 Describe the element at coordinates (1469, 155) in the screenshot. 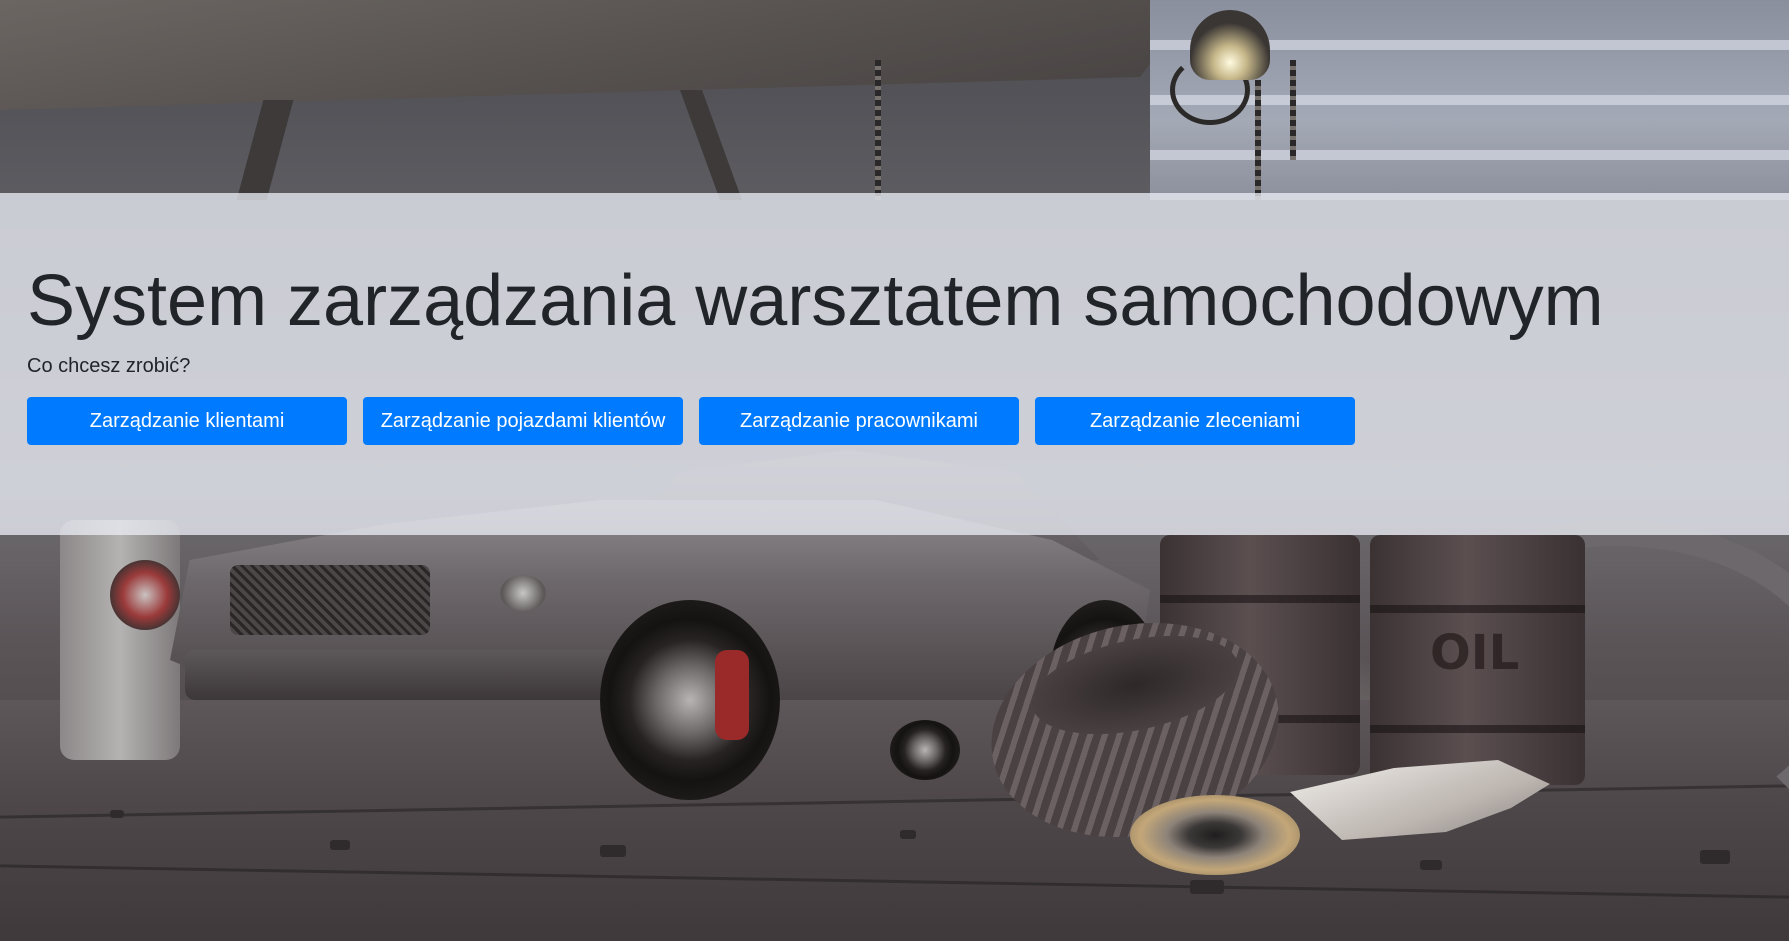

I see `window-strip` at that location.